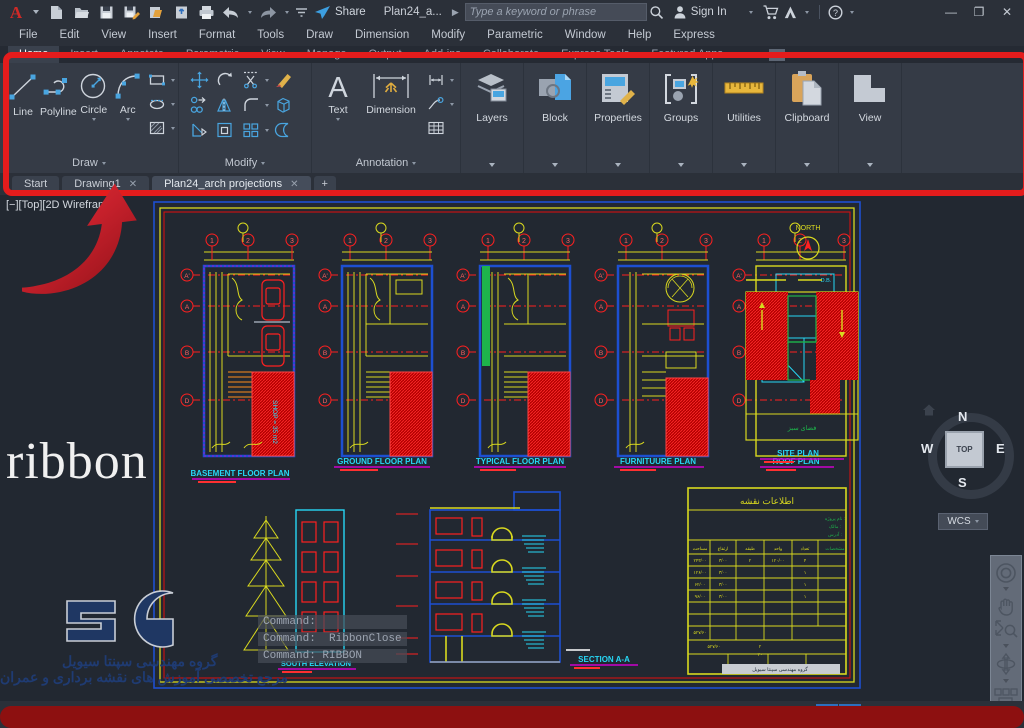  What do you see at coordinates (850, 714) in the screenshot?
I see `status-otrack-toggle` at bounding box center [850, 714].